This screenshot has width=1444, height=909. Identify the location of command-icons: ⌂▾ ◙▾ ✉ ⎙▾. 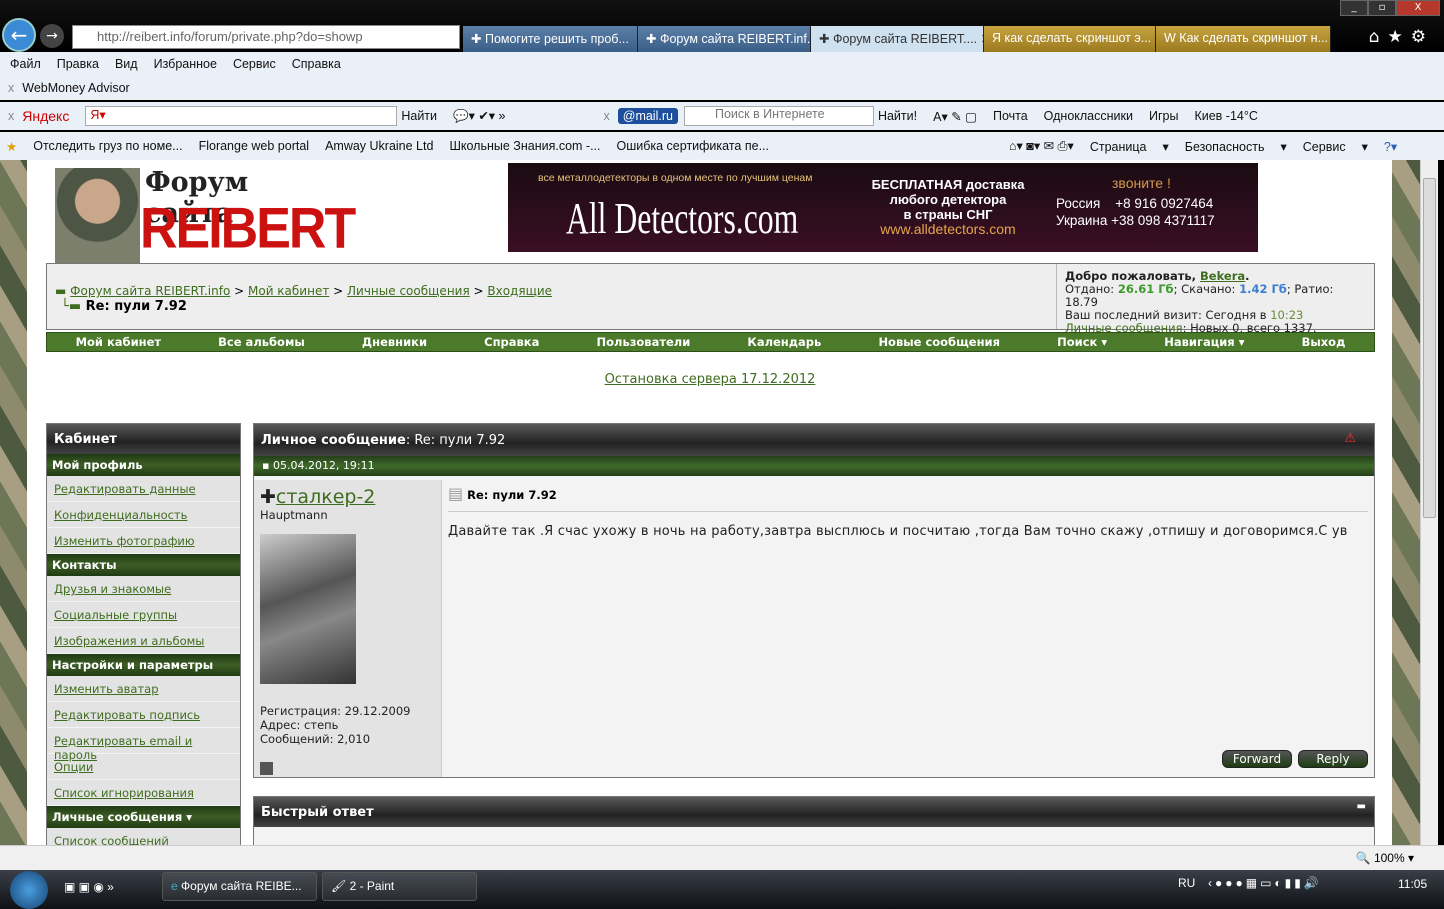
(1041, 146).